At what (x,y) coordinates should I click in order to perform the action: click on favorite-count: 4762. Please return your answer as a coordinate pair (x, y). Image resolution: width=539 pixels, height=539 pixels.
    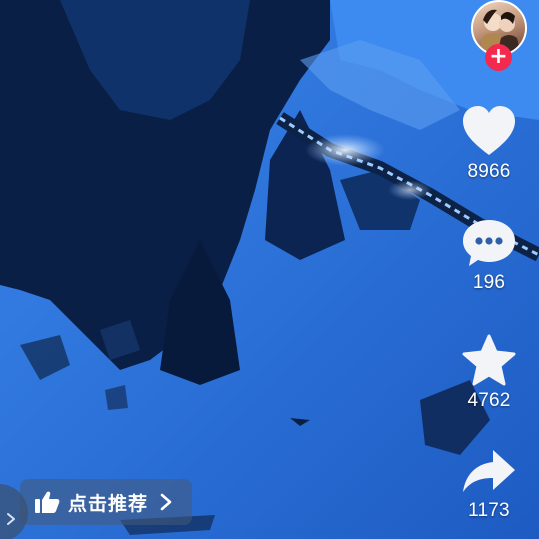
    Looking at the image, I should click on (489, 400).